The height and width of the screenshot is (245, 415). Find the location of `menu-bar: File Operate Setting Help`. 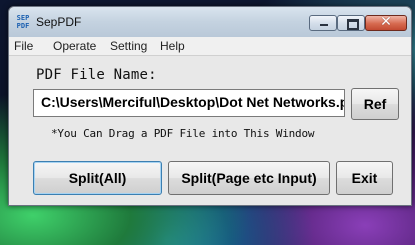

menu-bar: File Operate Setting Help is located at coordinates (210, 46).